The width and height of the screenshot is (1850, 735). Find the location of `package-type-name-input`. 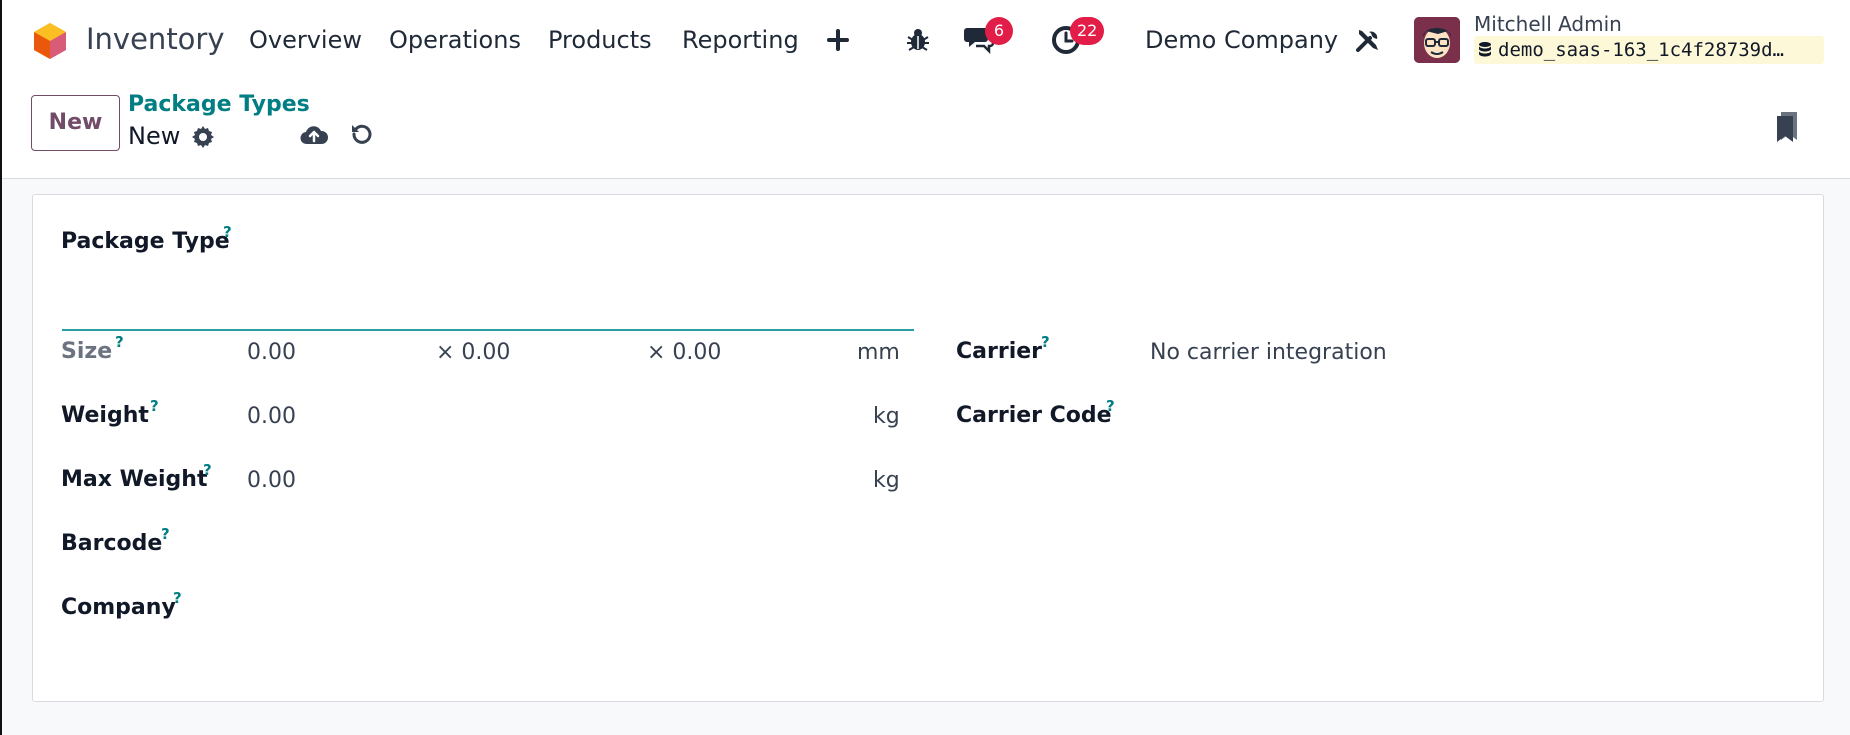

package-type-name-input is located at coordinates (488, 448).